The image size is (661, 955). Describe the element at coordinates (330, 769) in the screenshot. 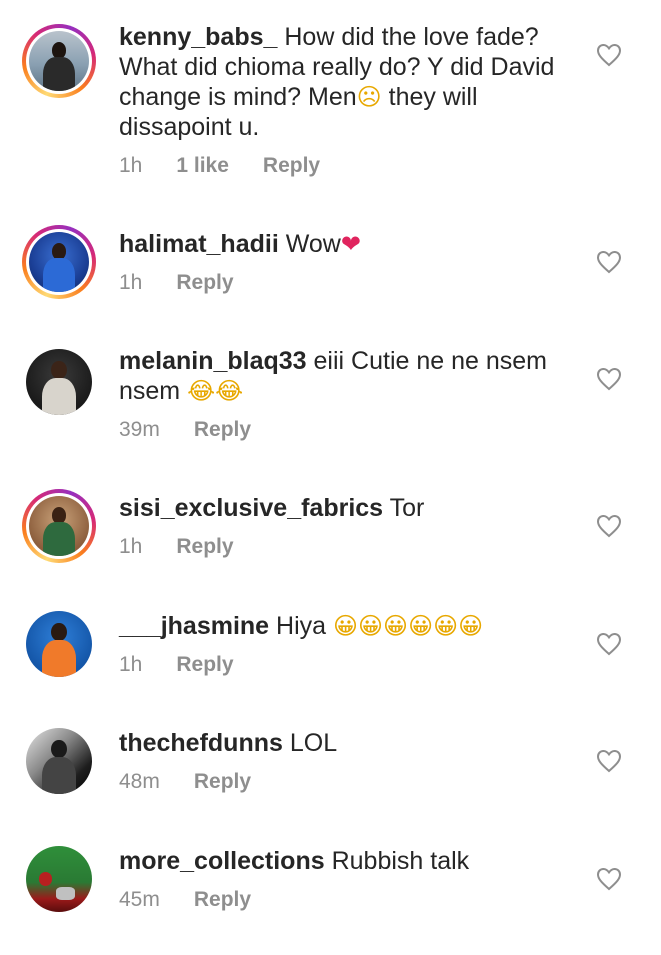

I see `comment-item: thechefdunns LOL 48m Reply` at that location.